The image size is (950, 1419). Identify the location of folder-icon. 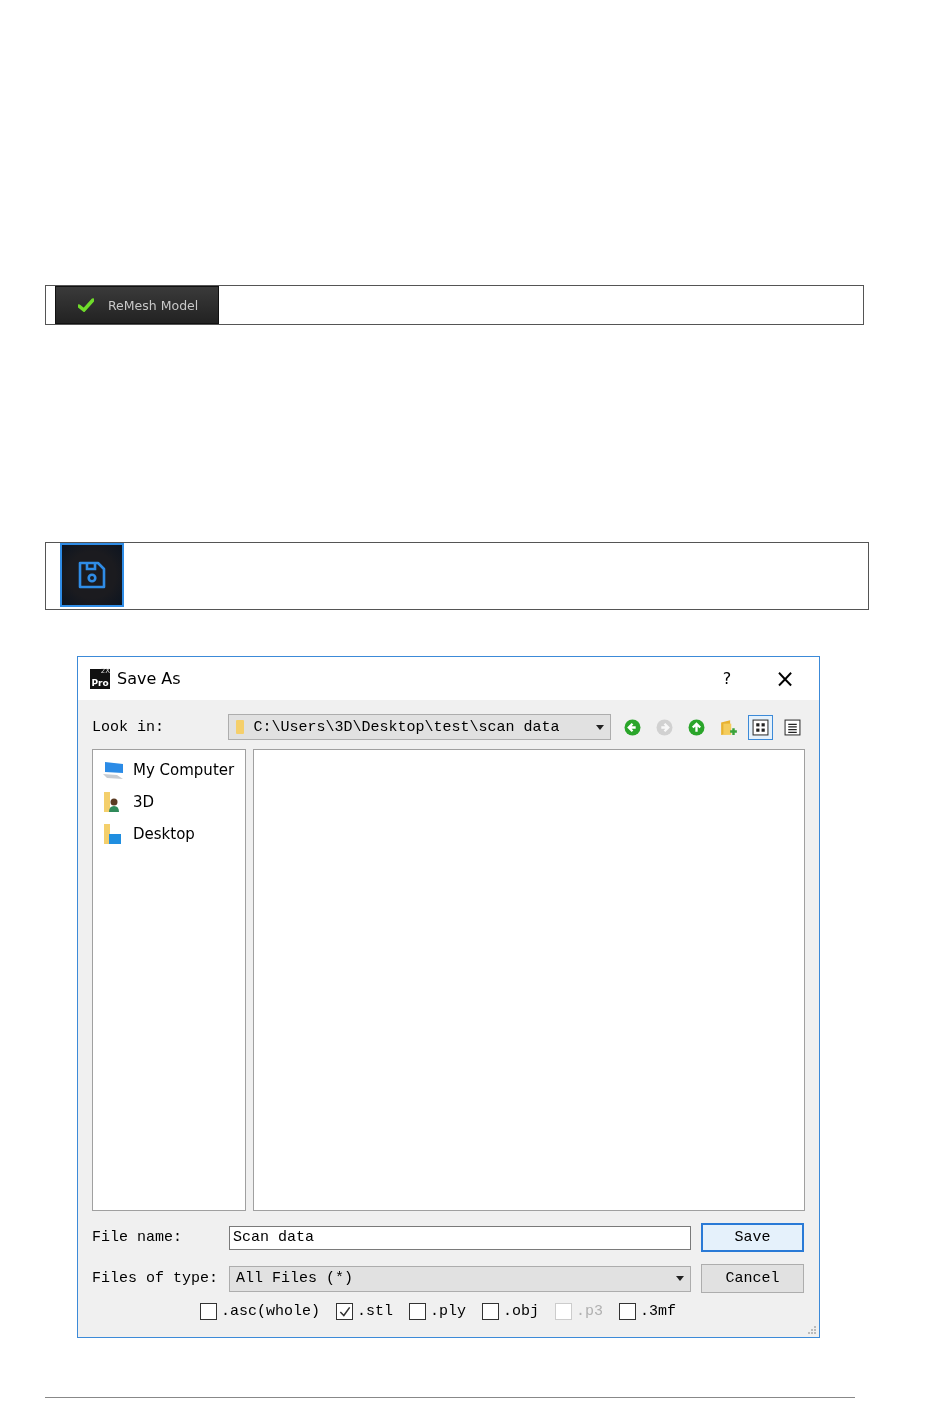
(240, 727).